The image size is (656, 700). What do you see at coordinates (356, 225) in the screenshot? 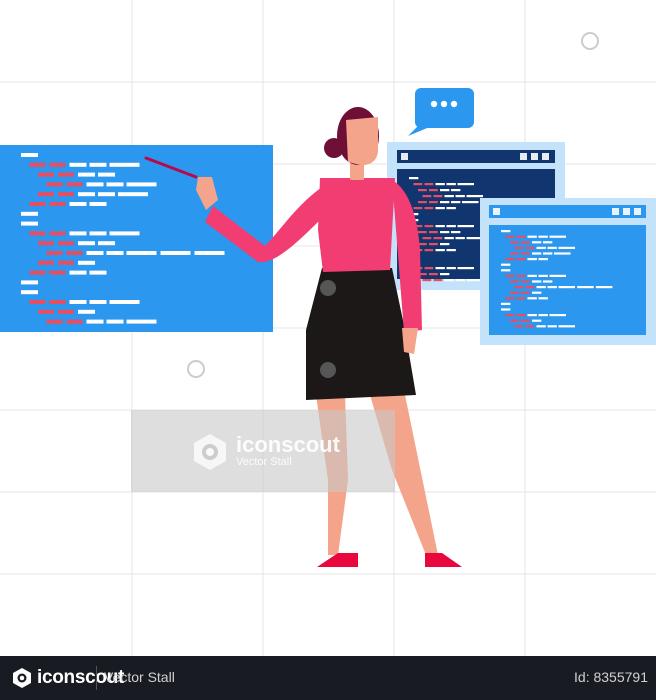
I see `sweater` at bounding box center [356, 225].